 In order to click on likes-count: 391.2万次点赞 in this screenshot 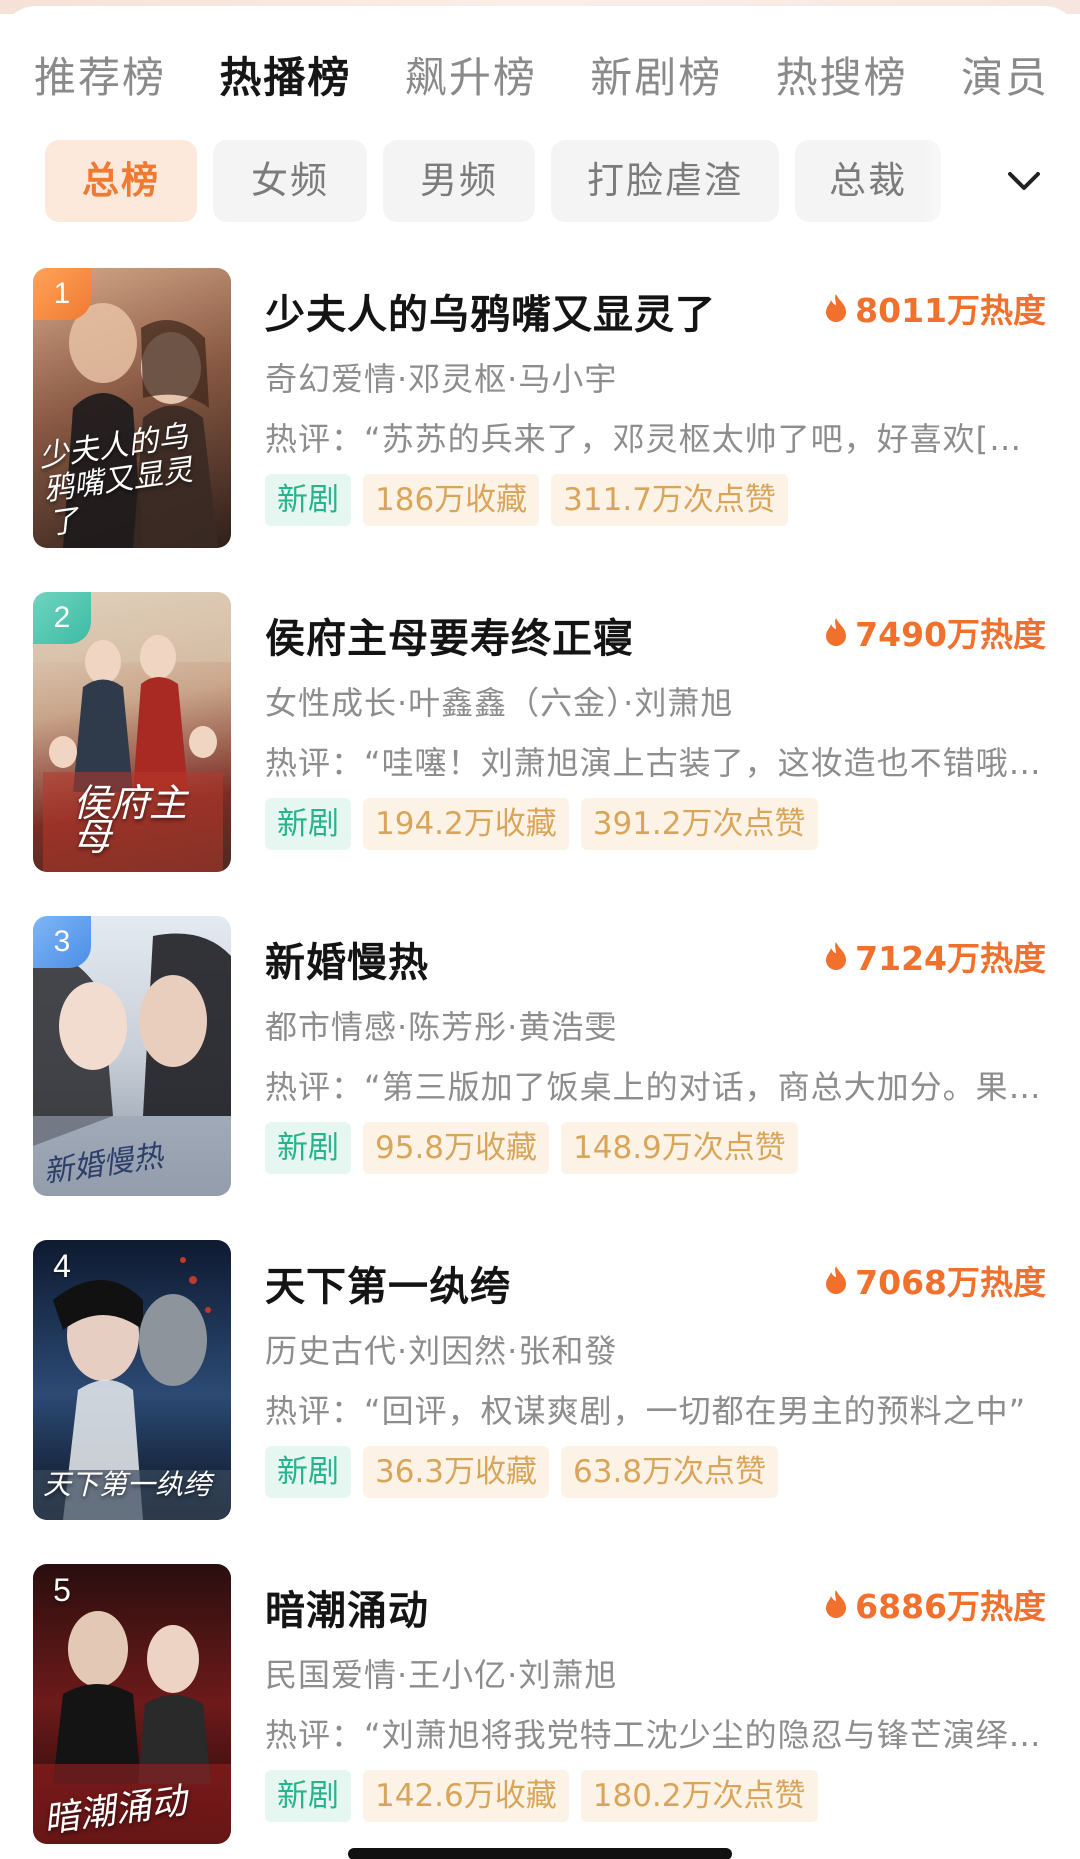, I will do `click(699, 824)`.